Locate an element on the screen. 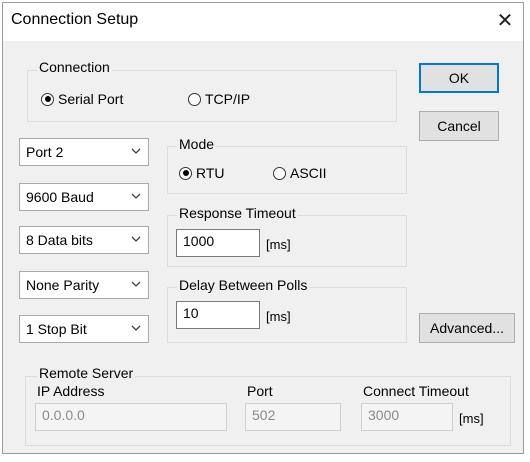 The width and height of the screenshot is (530, 462). title-bar: Connection Setup ✕ is located at coordinates (263, 22).